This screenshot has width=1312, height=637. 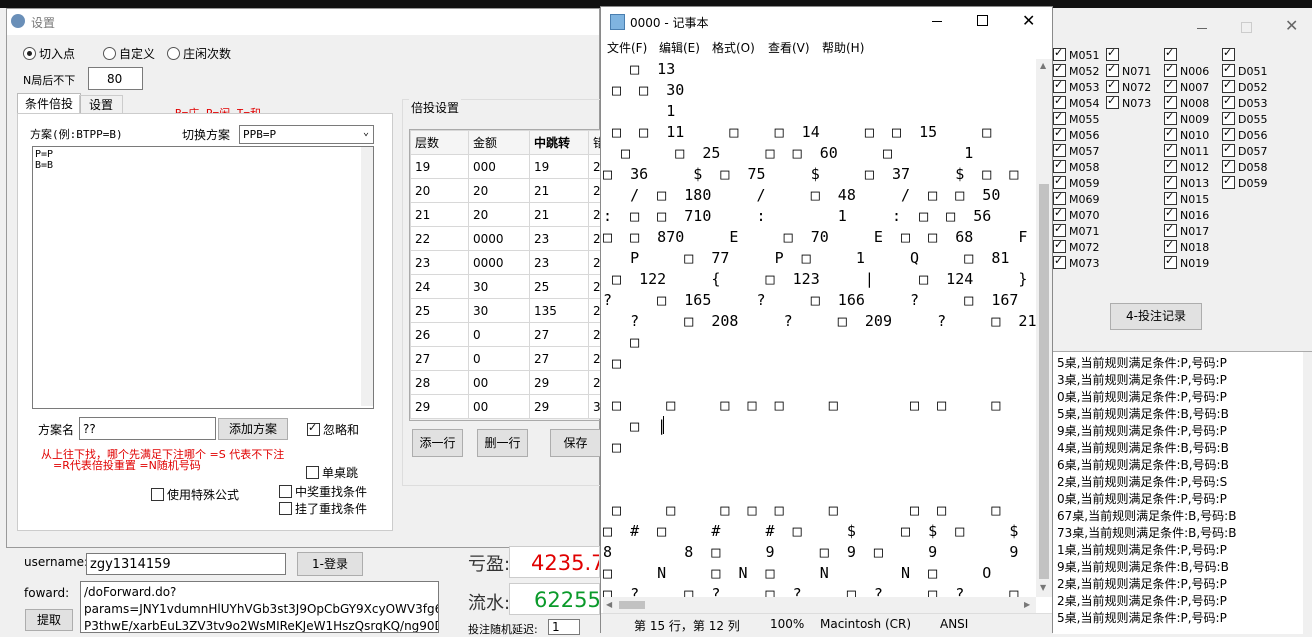 What do you see at coordinates (333, 429) in the screenshot?
I see `ignore-tie-checkbox: 忽略和` at bounding box center [333, 429].